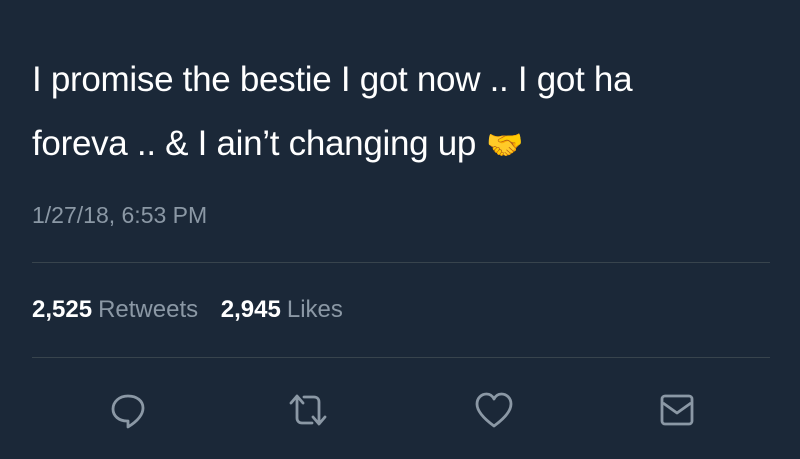 Image resolution: width=800 pixels, height=459 pixels. Describe the element at coordinates (314, 309) in the screenshot. I see `likes-label: Likes` at that location.